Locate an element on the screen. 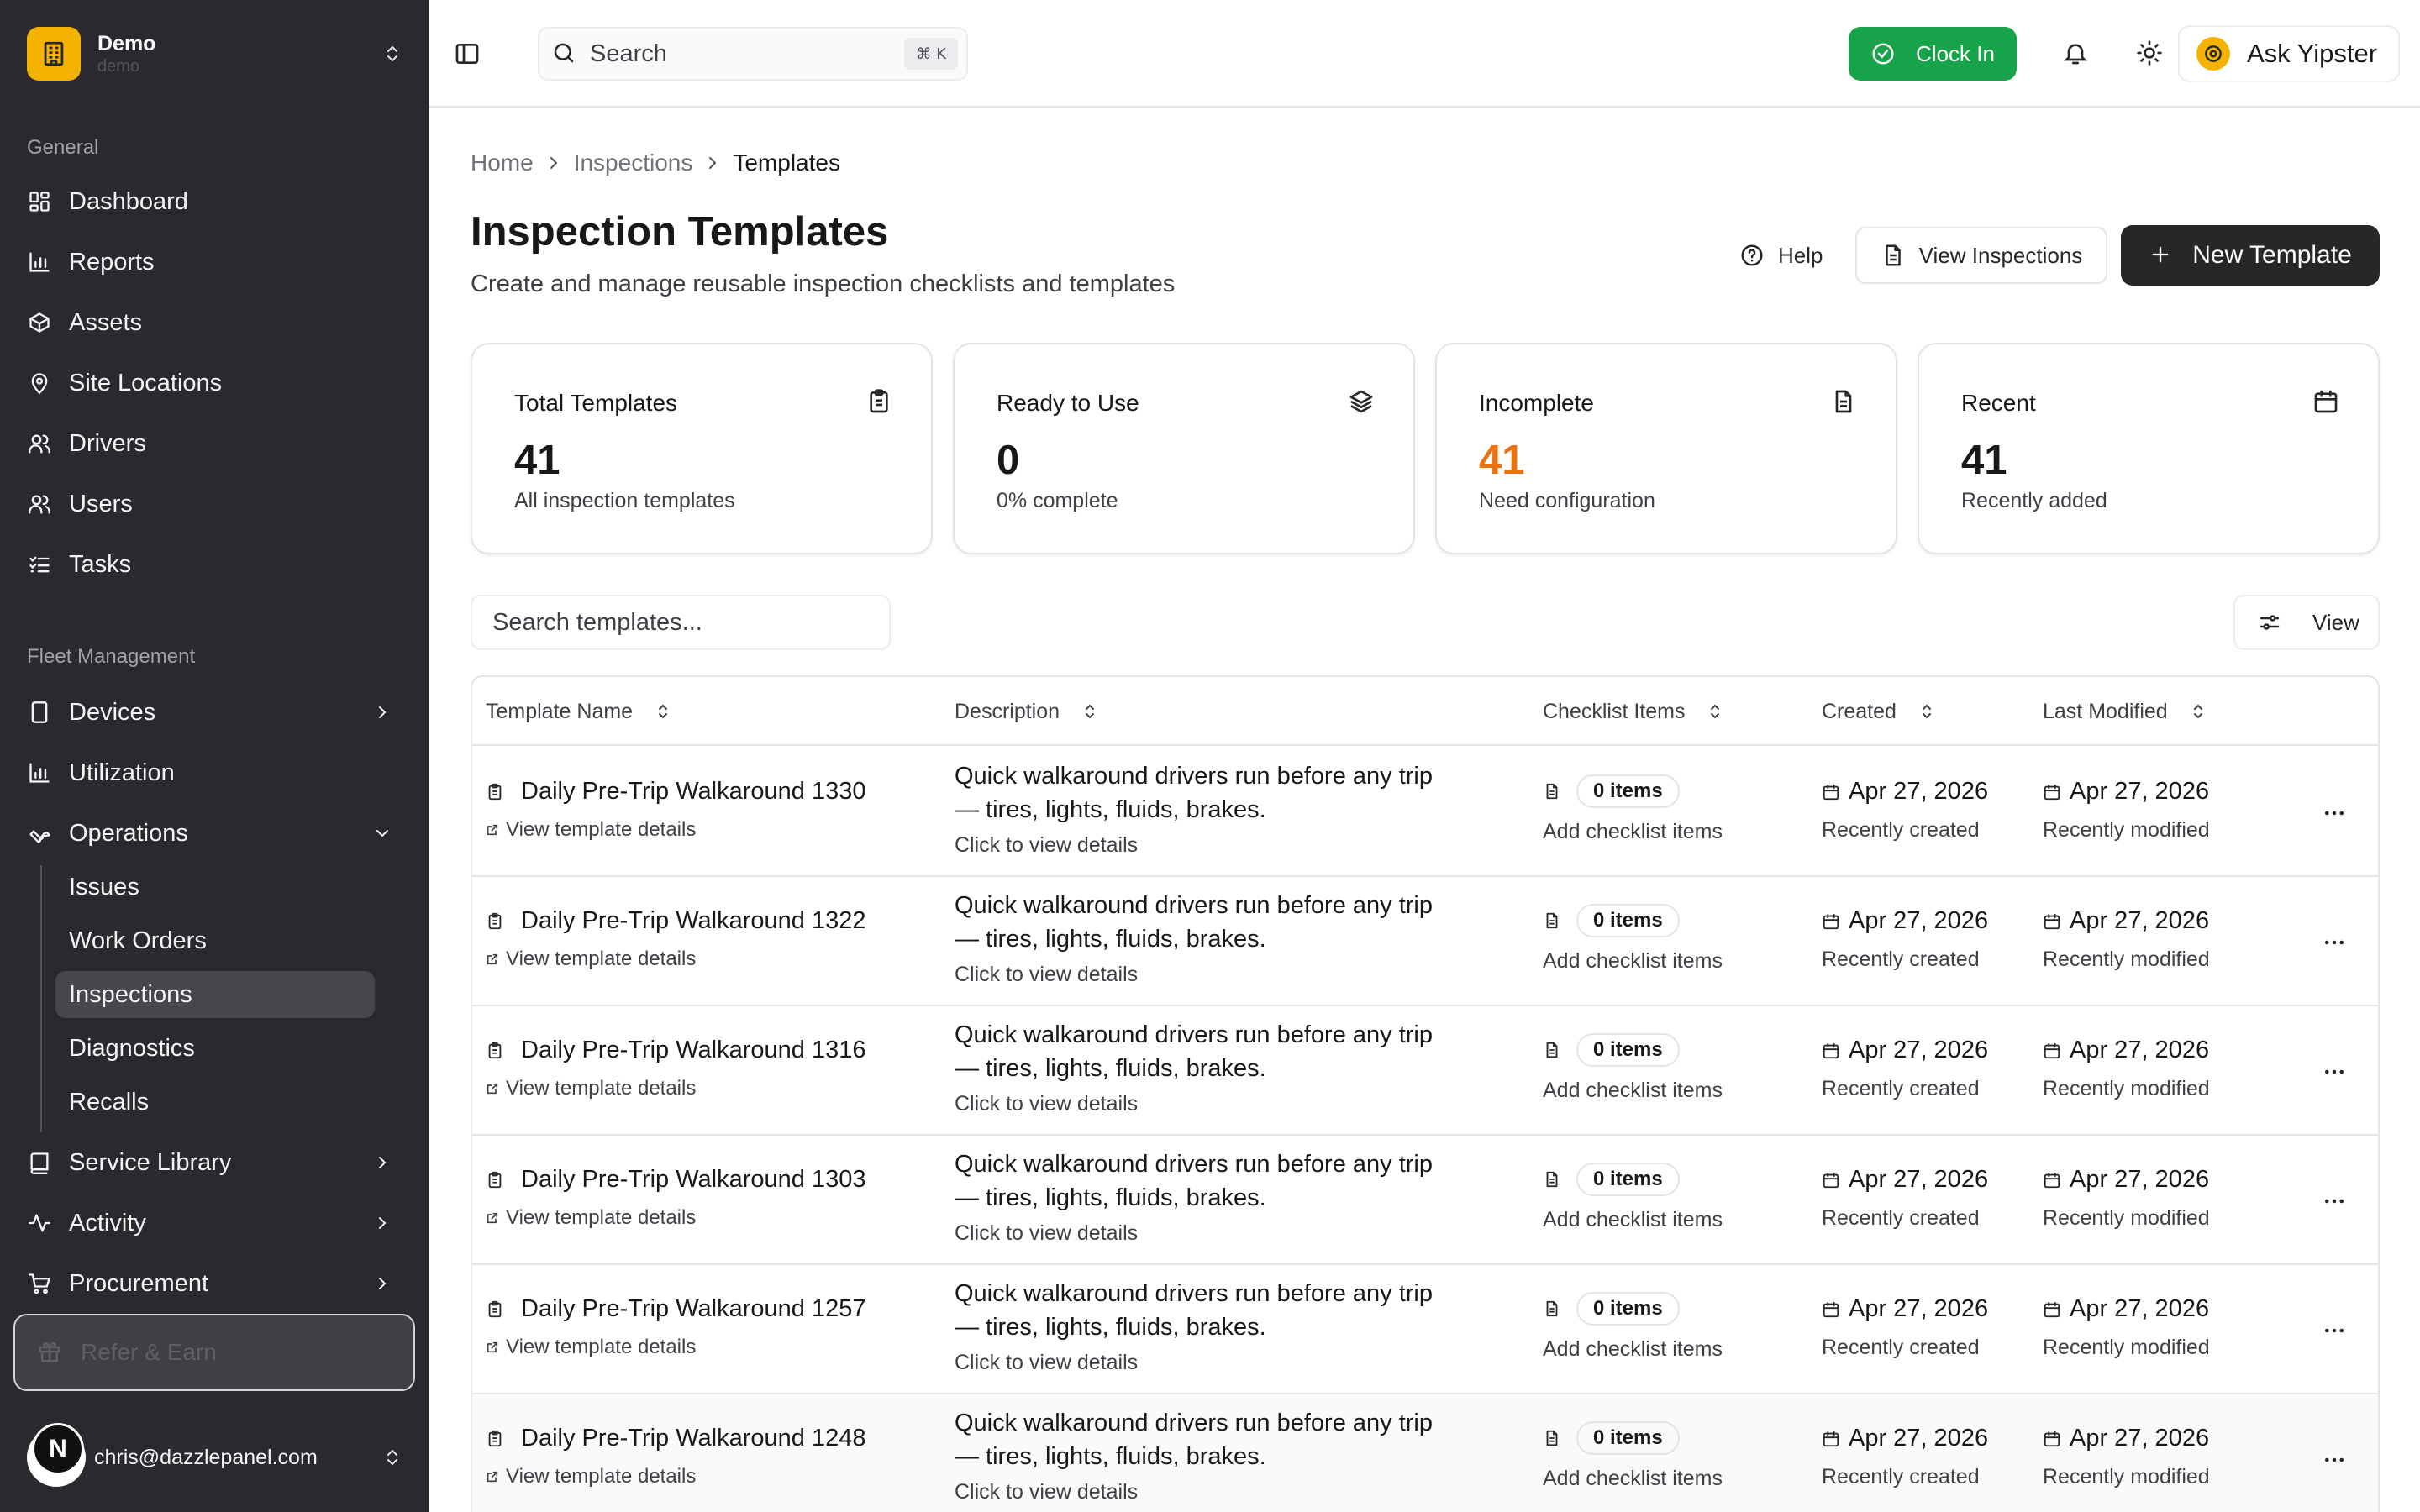 This screenshot has width=2420, height=1512. template-name-cell: Daily Pre-Trip Walkaround 1248 is located at coordinates (675, 1438).